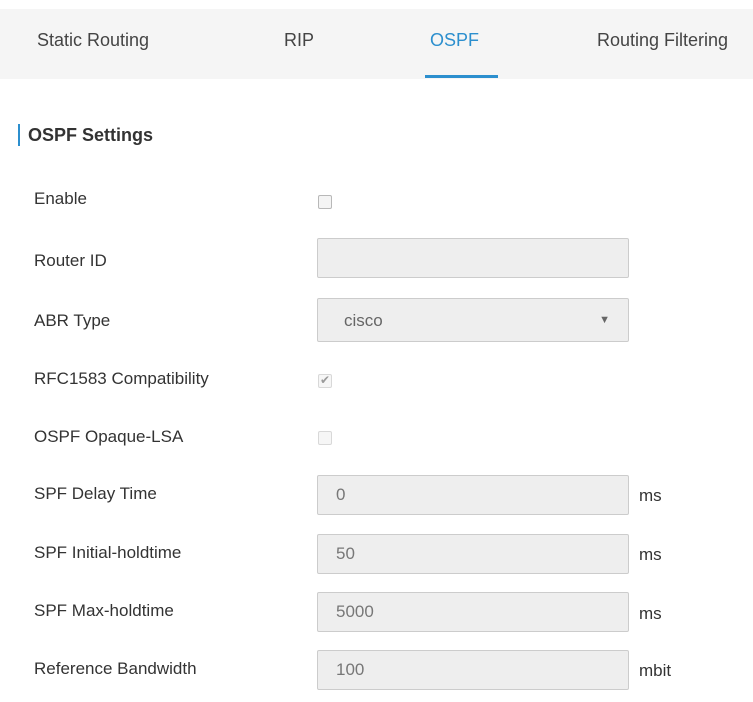  I want to click on checkmark-icon: ✔, so click(325, 380).